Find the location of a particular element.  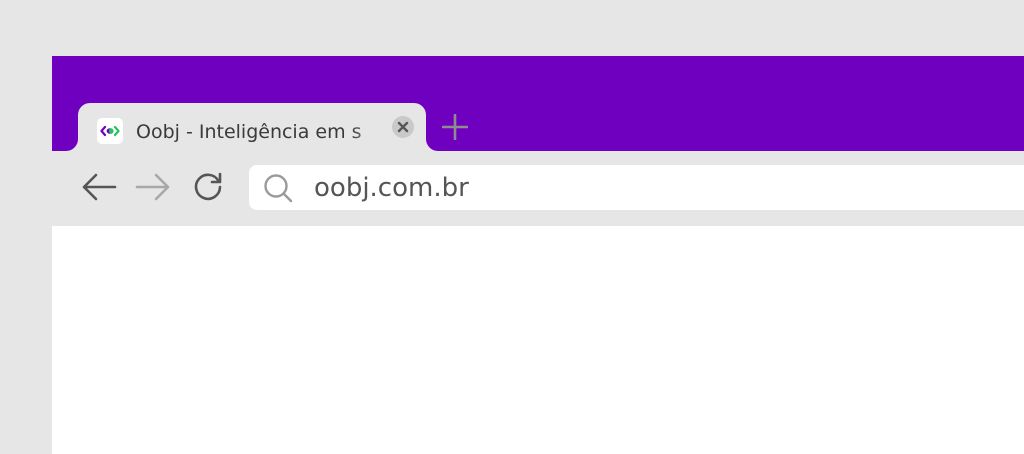

new-tab-button is located at coordinates (455, 128).